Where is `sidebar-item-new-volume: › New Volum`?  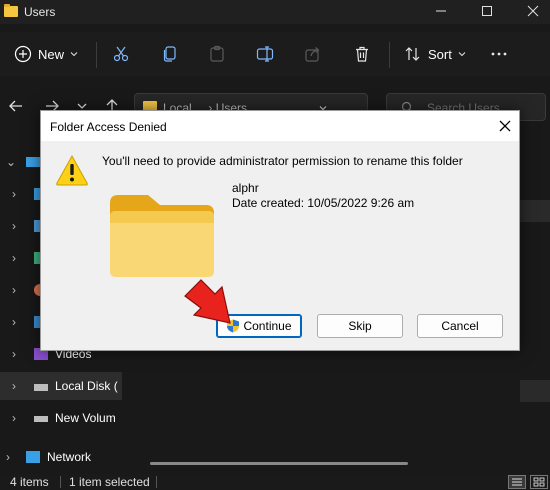 sidebar-item-new-volume: › New Volum is located at coordinates (61, 418).